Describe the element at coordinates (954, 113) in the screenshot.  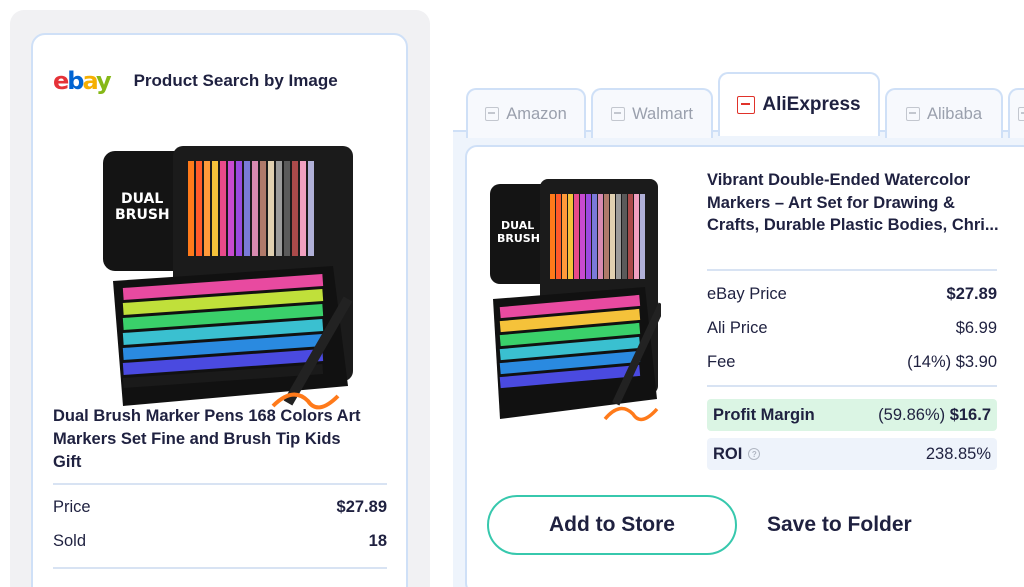
I see `tab-label: Alibaba` at that location.